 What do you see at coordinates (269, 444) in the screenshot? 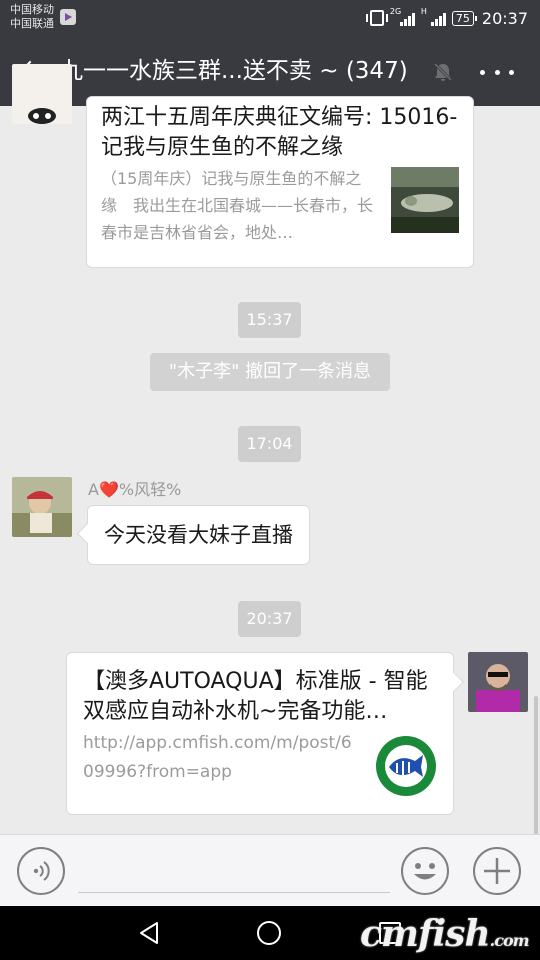
I see `timestamp: 17:04` at bounding box center [269, 444].